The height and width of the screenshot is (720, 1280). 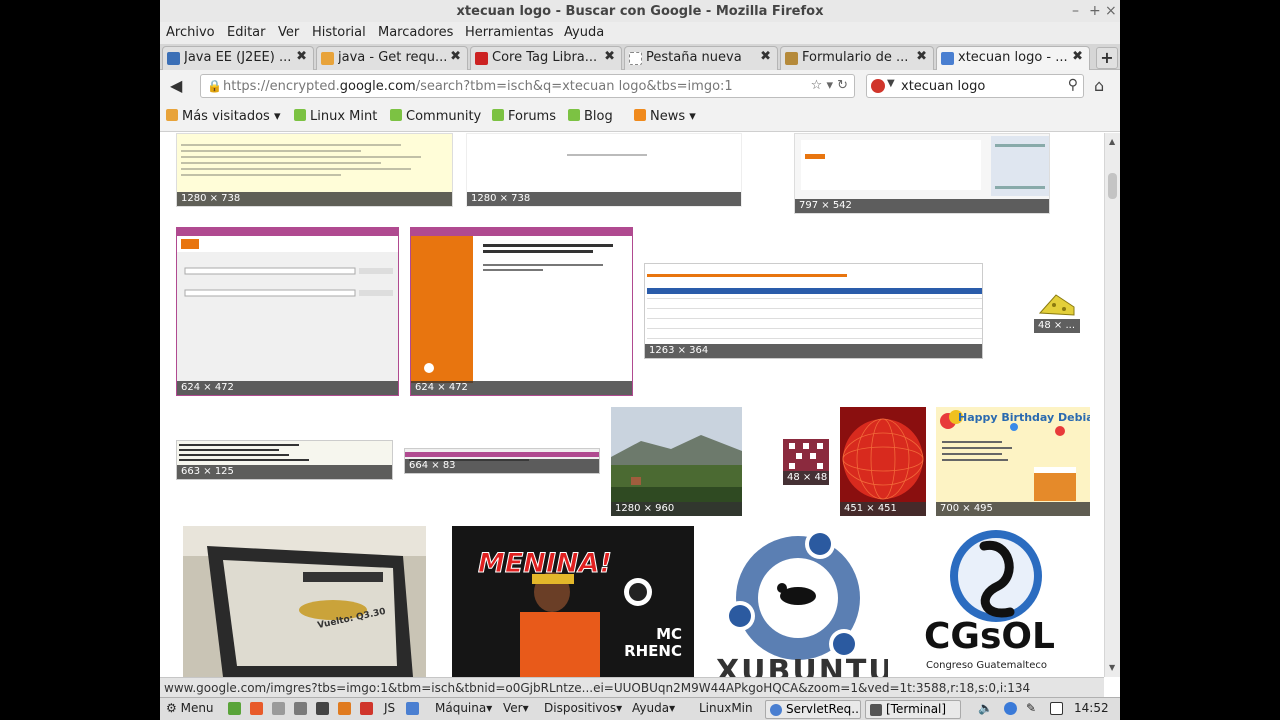 What do you see at coordinates (1056, 708) in the screenshot?
I see `battery-icon` at bounding box center [1056, 708].